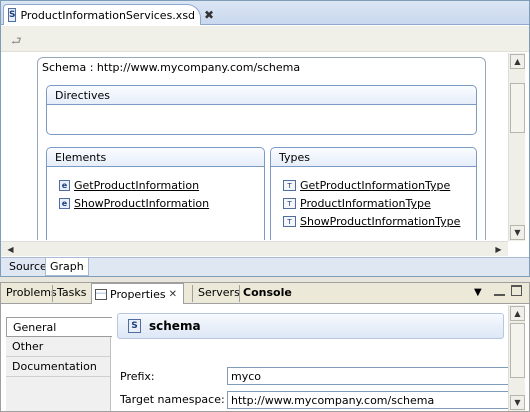  Describe the element at coordinates (265, 39) in the screenshot. I see `editor-toolbar: ⮐` at that location.